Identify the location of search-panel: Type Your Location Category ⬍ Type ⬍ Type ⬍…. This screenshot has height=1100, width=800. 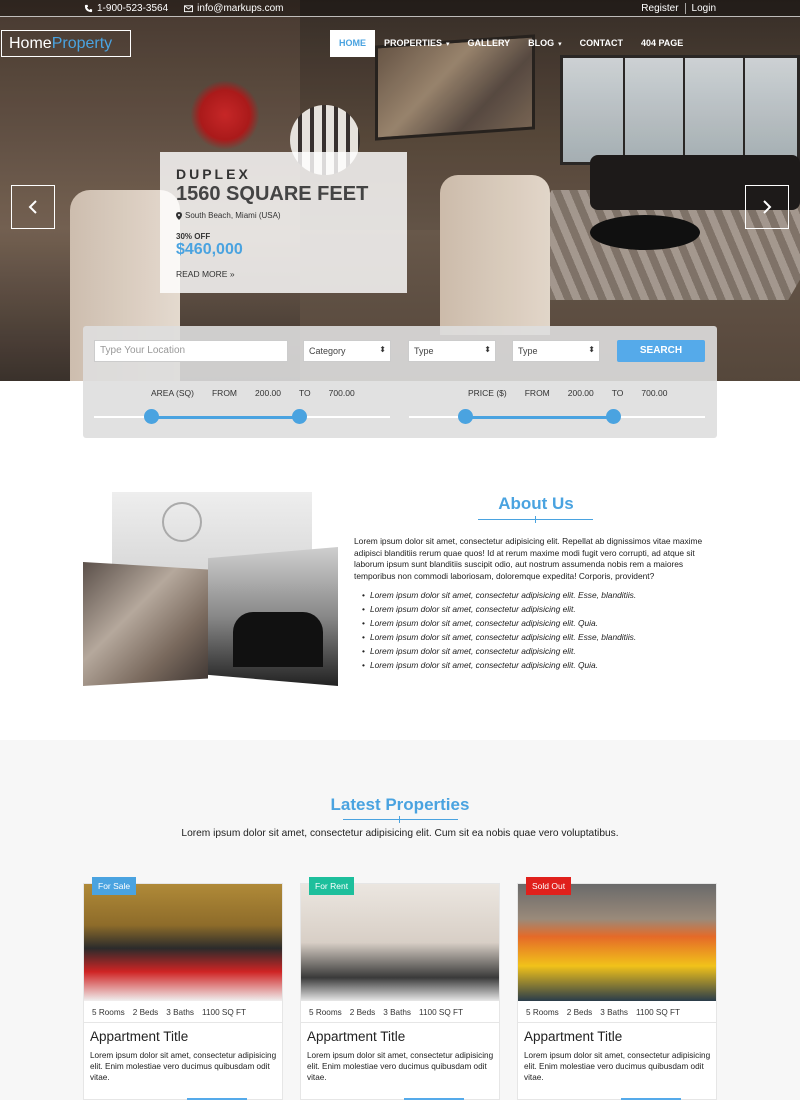
(400, 382).